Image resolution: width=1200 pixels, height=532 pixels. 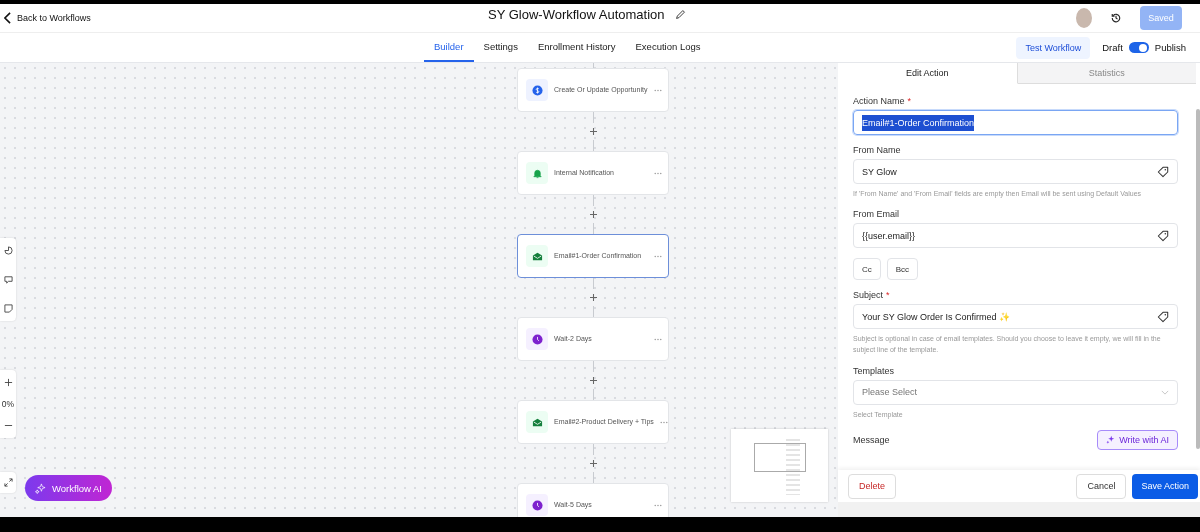 I want to click on pie-chart-icon, so click(x=8, y=250).